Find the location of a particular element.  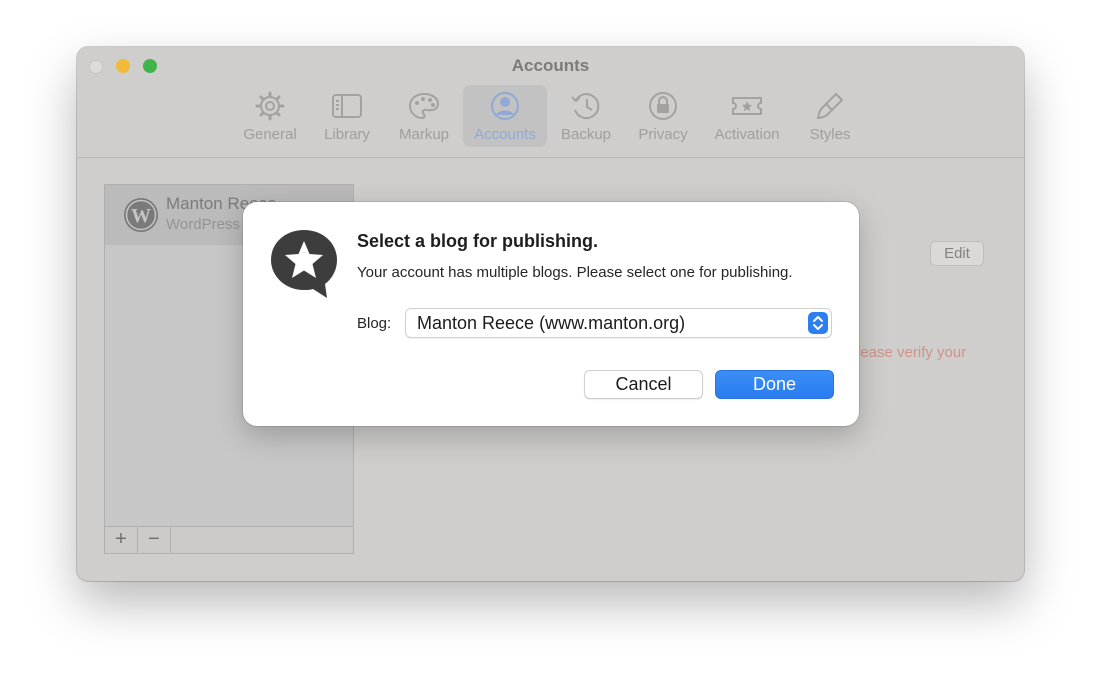

tab-styles: Styles is located at coordinates (830, 116).